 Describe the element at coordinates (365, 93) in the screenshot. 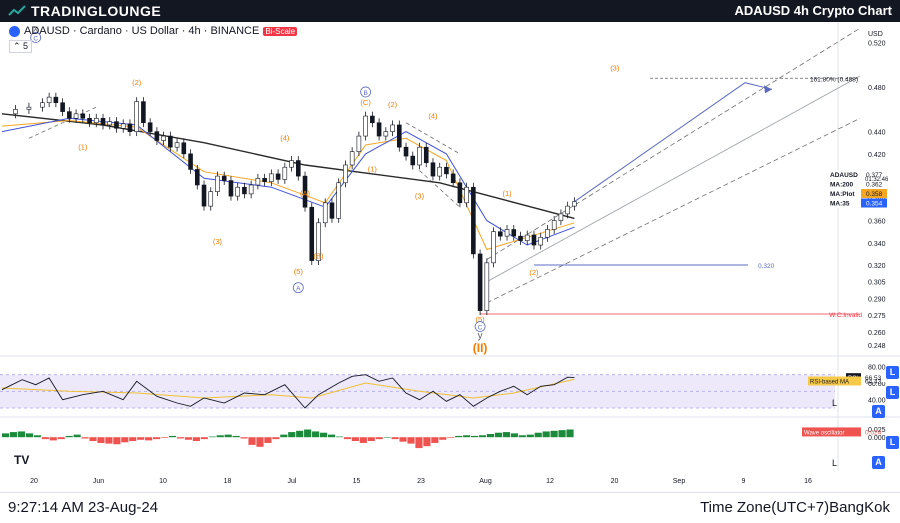

I see `circled-wave-label: B` at that location.